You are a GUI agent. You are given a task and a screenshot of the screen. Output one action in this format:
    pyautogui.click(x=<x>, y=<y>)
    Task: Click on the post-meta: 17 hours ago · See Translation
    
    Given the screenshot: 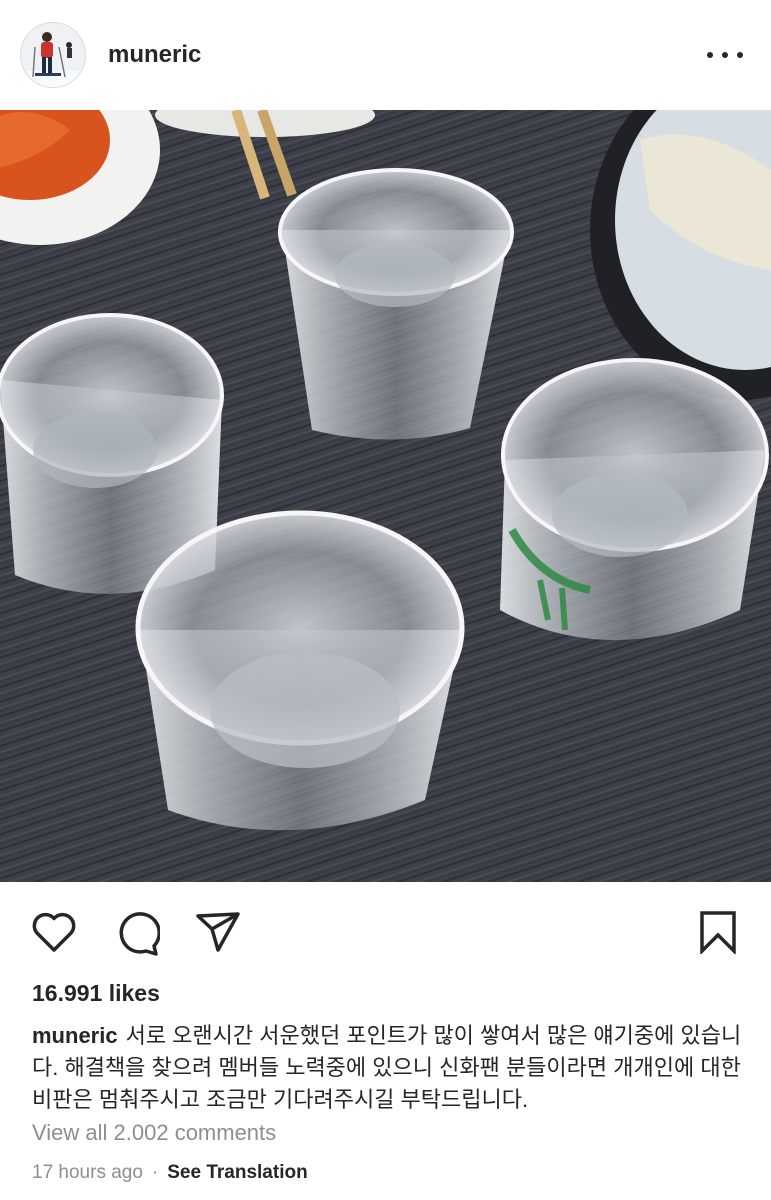 What is the action you would take?
    pyautogui.click(x=170, y=1173)
    